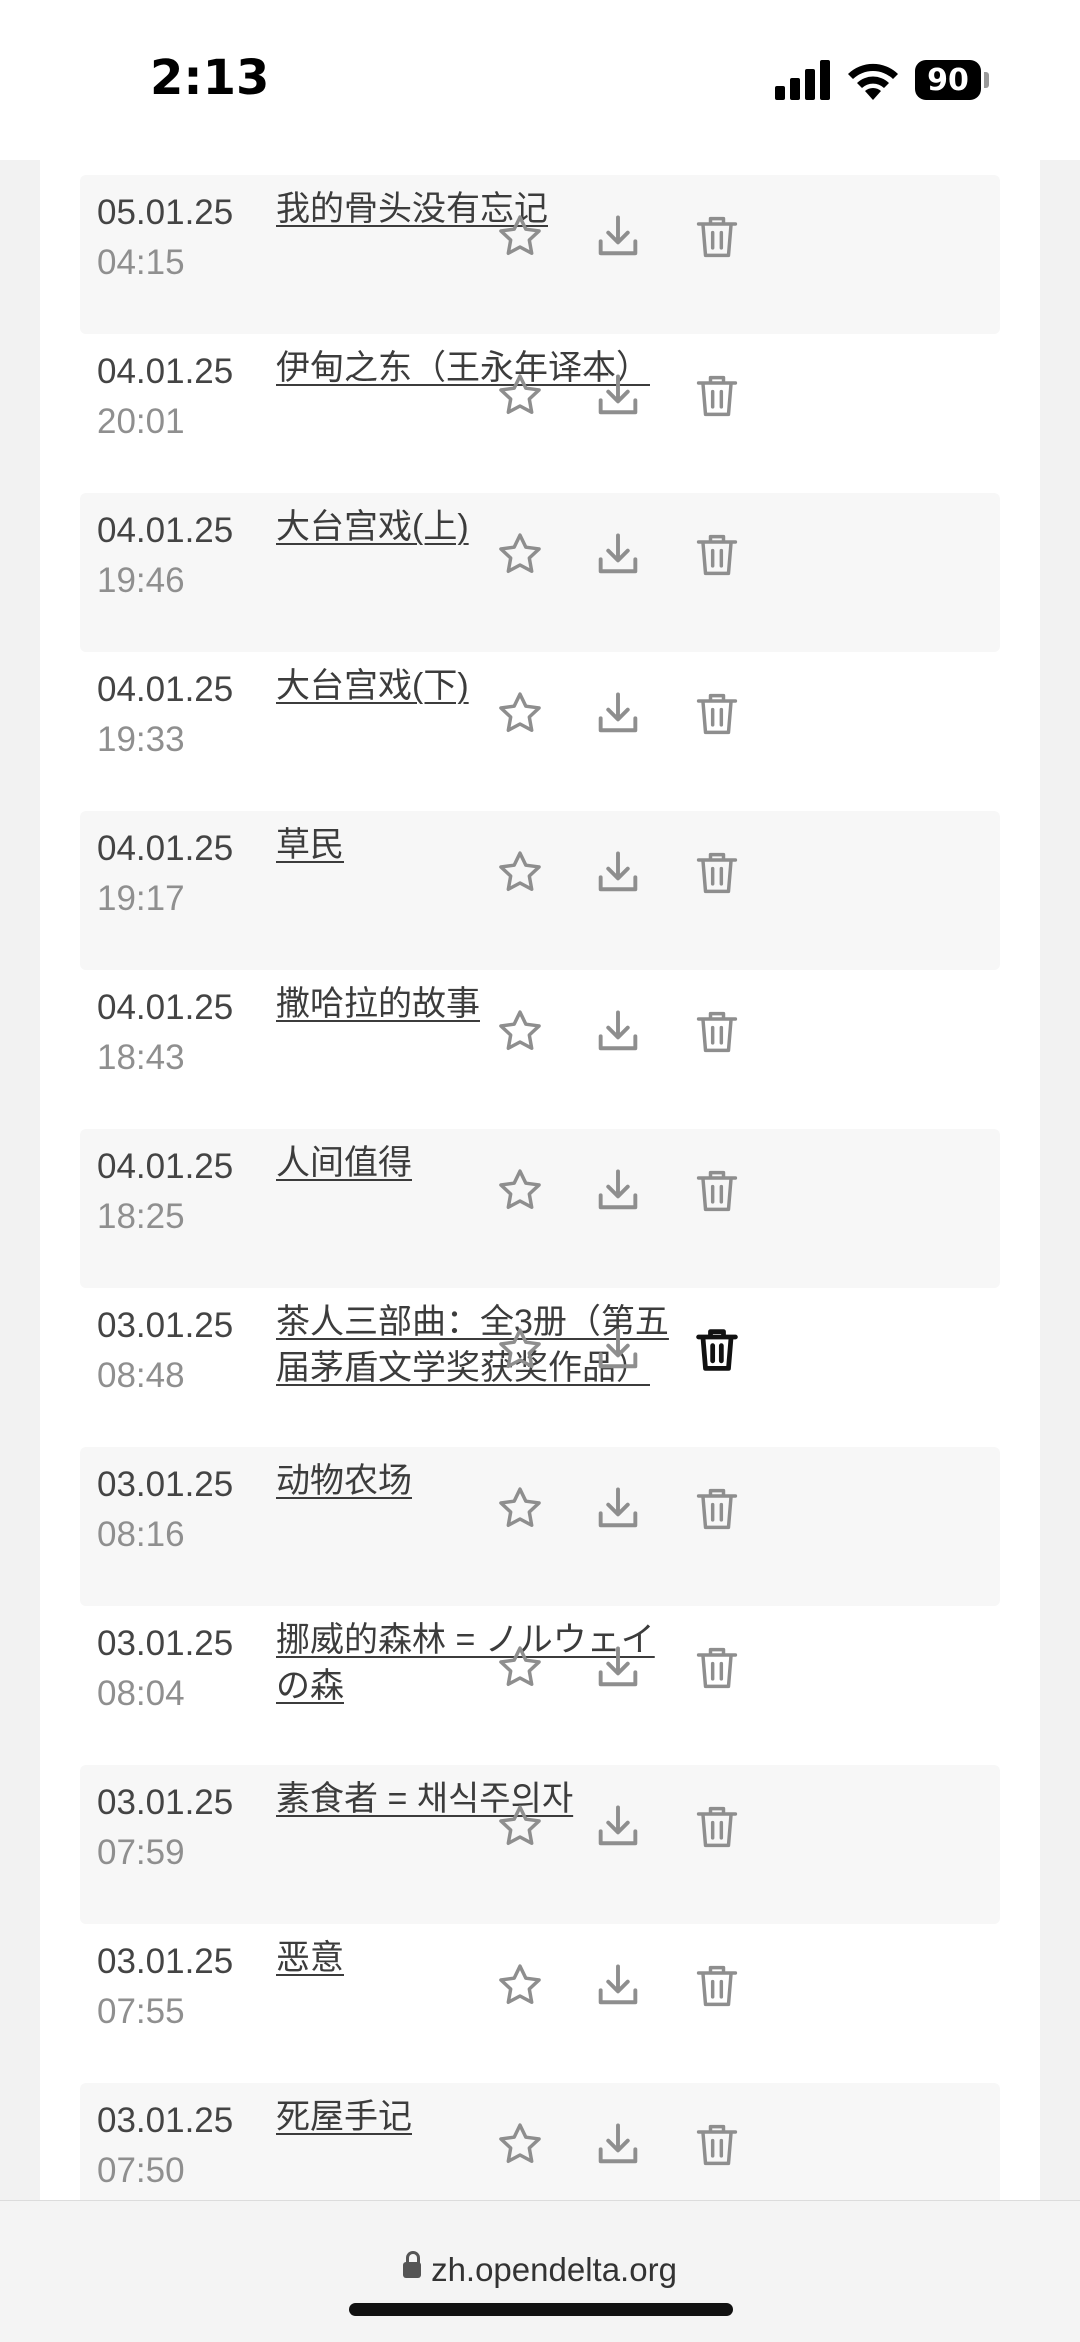 The height and width of the screenshot is (2342, 1080). Describe the element at coordinates (803, 80) in the screenshot. I see `cellular-signal-icon` at that location.